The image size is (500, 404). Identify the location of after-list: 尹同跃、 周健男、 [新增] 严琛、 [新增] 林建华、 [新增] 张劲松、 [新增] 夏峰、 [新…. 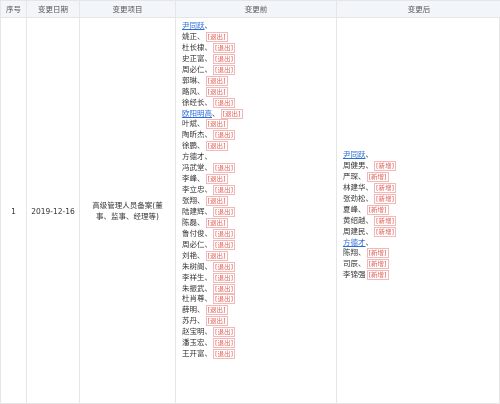
(370, 215).